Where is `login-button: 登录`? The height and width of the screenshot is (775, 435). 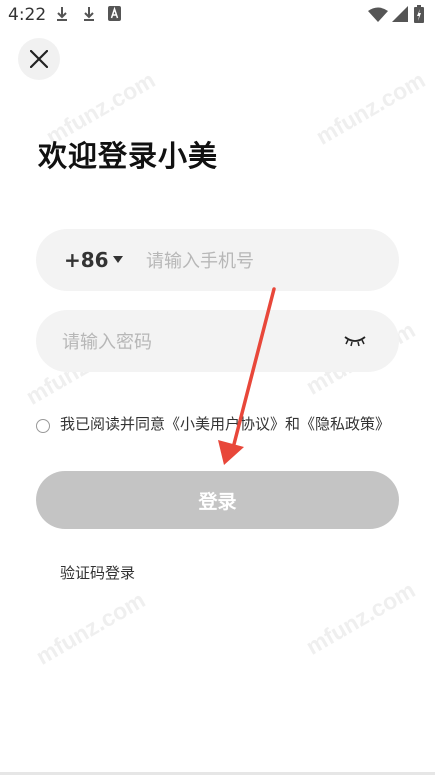
login-button: 登录 is located at coordinates (217, 500).